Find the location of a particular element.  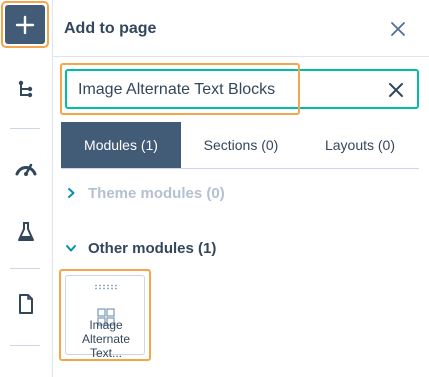

speedometer-icon is located at coordinates (26, 169).